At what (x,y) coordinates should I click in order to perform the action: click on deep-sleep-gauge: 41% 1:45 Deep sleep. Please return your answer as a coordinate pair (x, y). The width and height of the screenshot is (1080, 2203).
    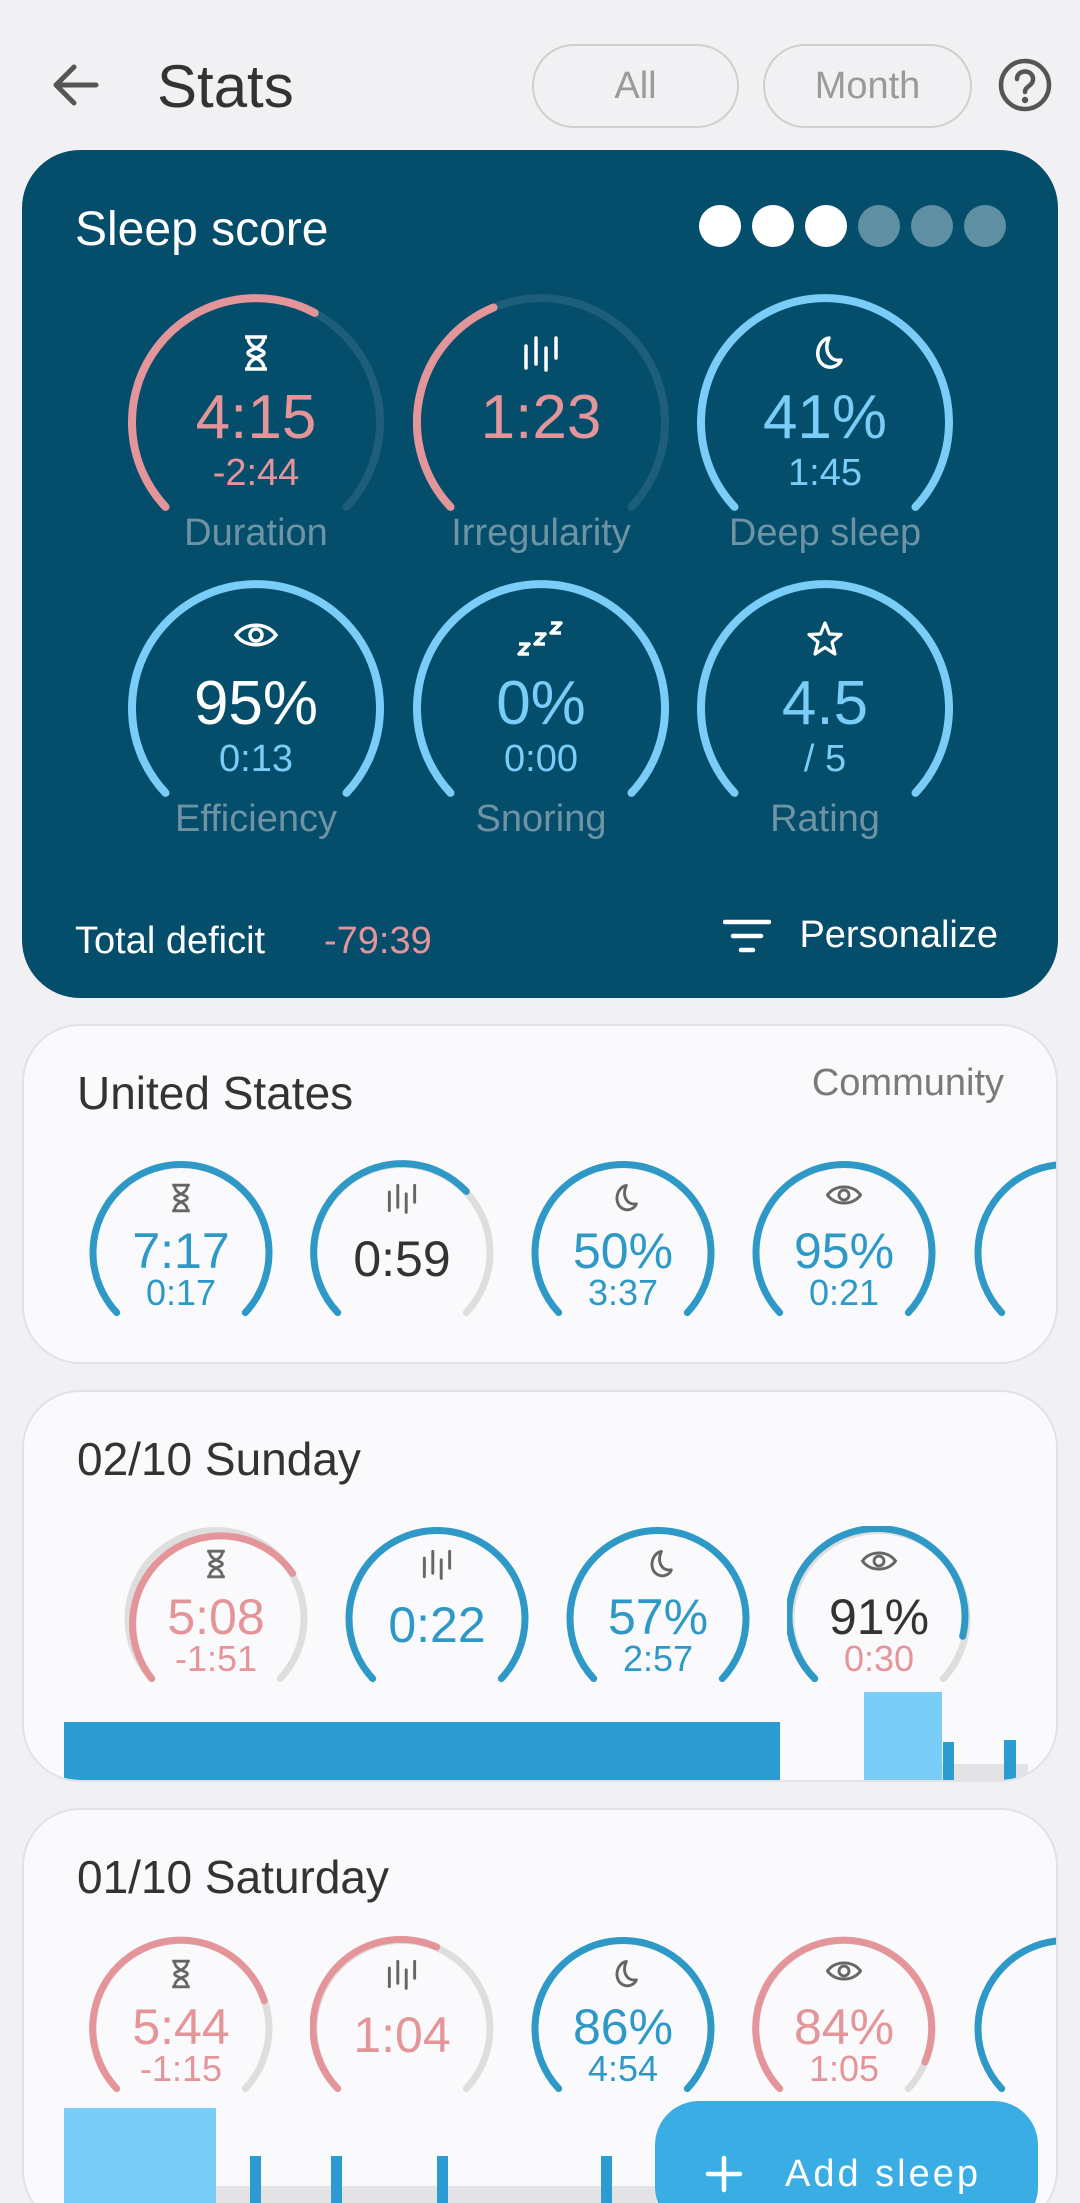
    Looking at the image, I should click on (825, 424).